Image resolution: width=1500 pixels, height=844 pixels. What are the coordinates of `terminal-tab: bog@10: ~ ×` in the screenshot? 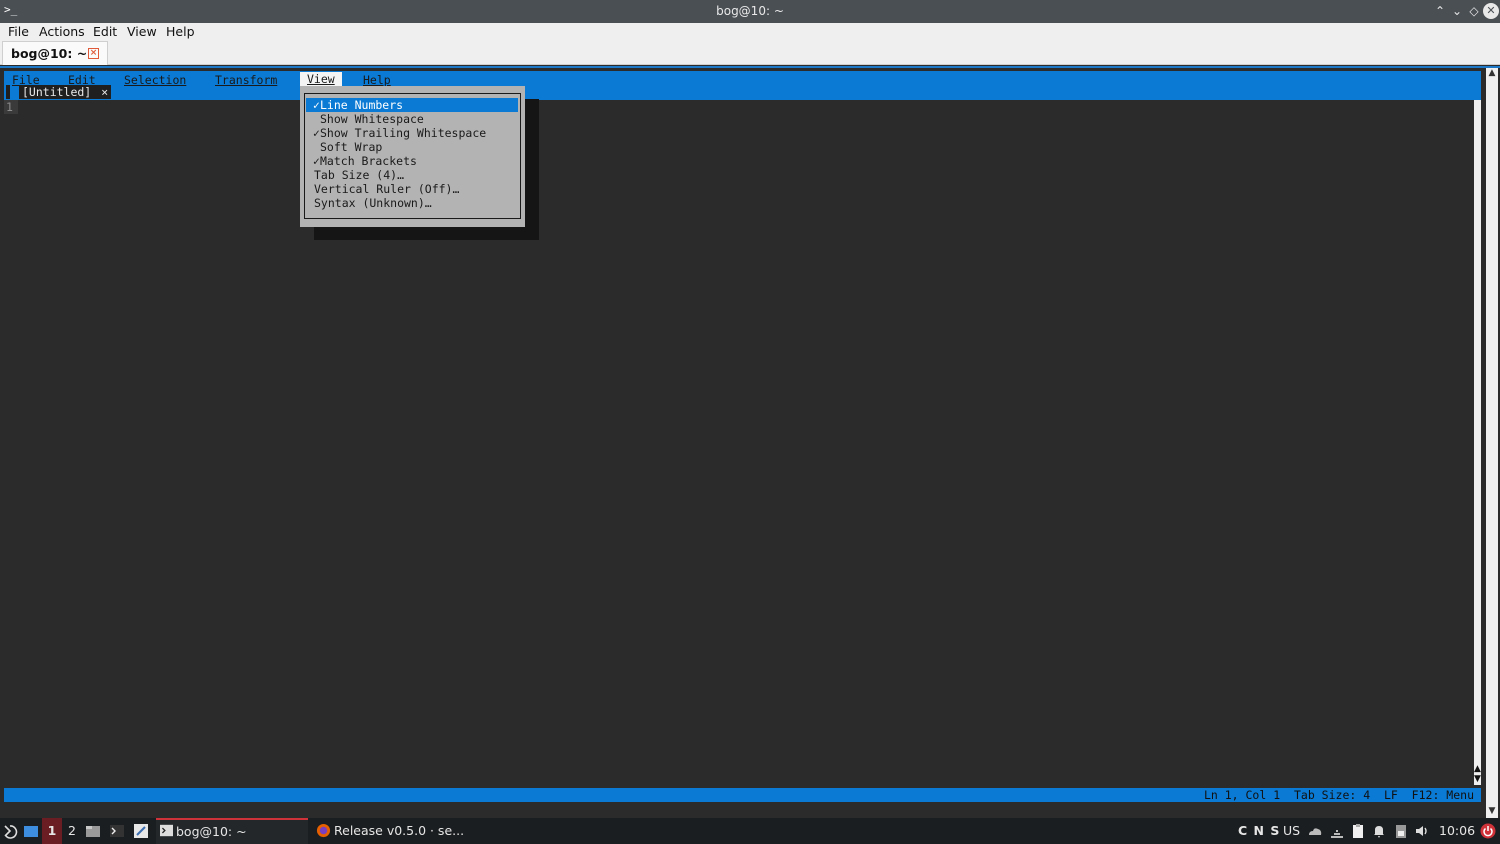 It's located at (55, 53).